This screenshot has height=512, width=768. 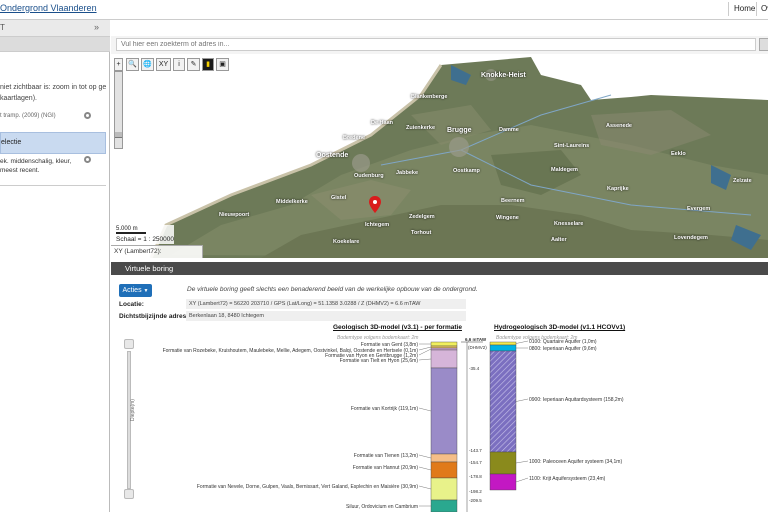 What do you see at coordinates (459, 130) in the screenshot?
I see `map-town-label: Brugge` at bounding box center [459, 130].